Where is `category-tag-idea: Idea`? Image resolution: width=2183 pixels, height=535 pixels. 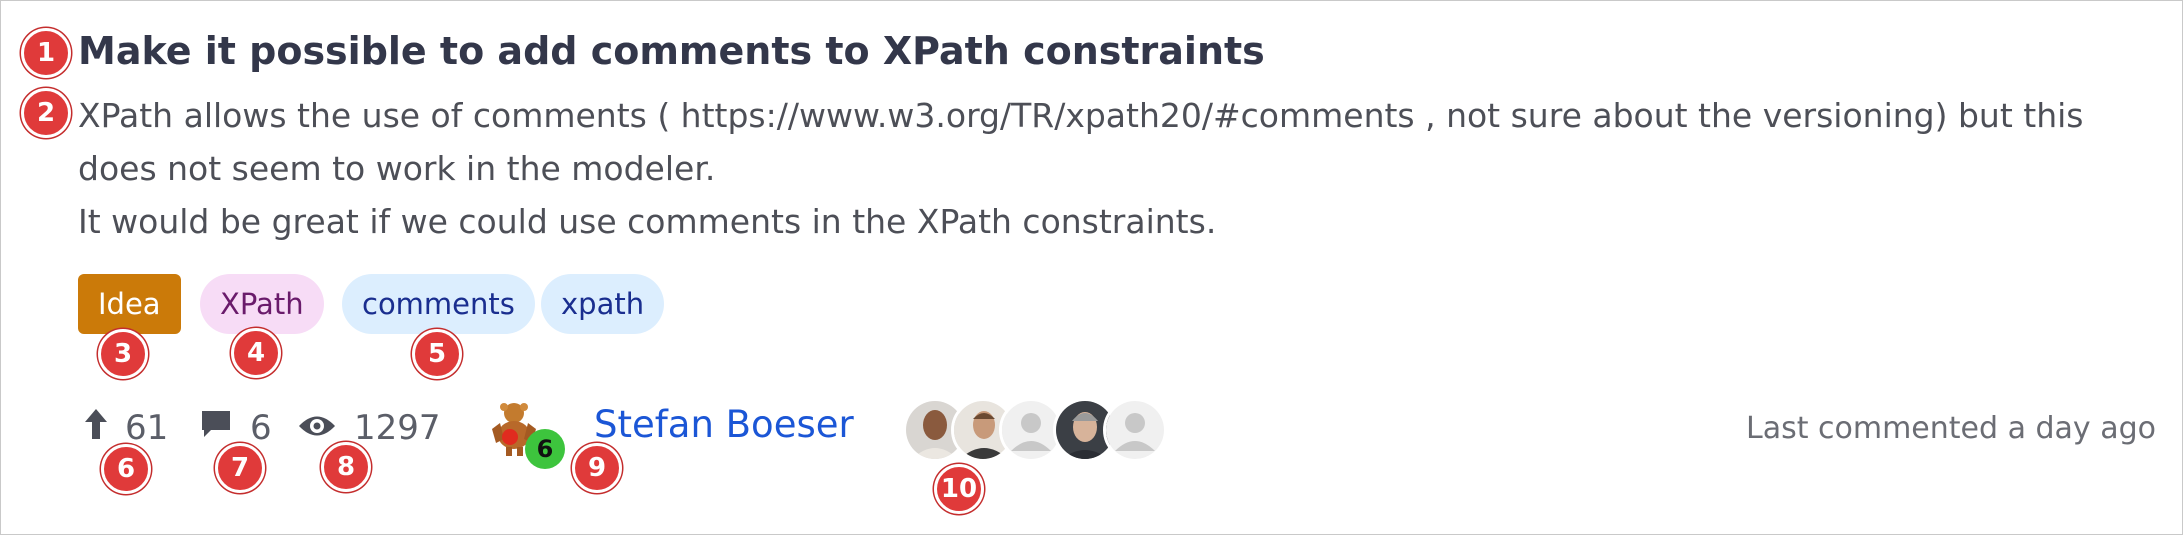 category-tag-idea: Idea is located at coordinates (129, 304).